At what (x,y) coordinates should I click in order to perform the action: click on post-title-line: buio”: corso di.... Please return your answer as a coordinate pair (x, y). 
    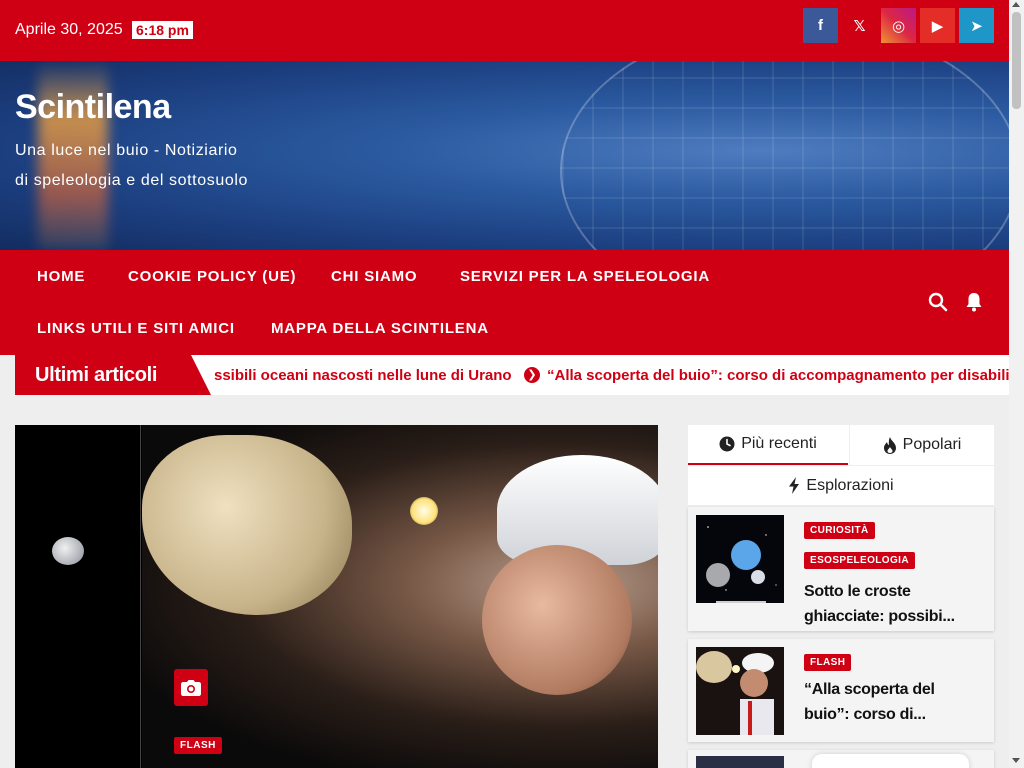
    Looking at the image, I should click on (865, 714).